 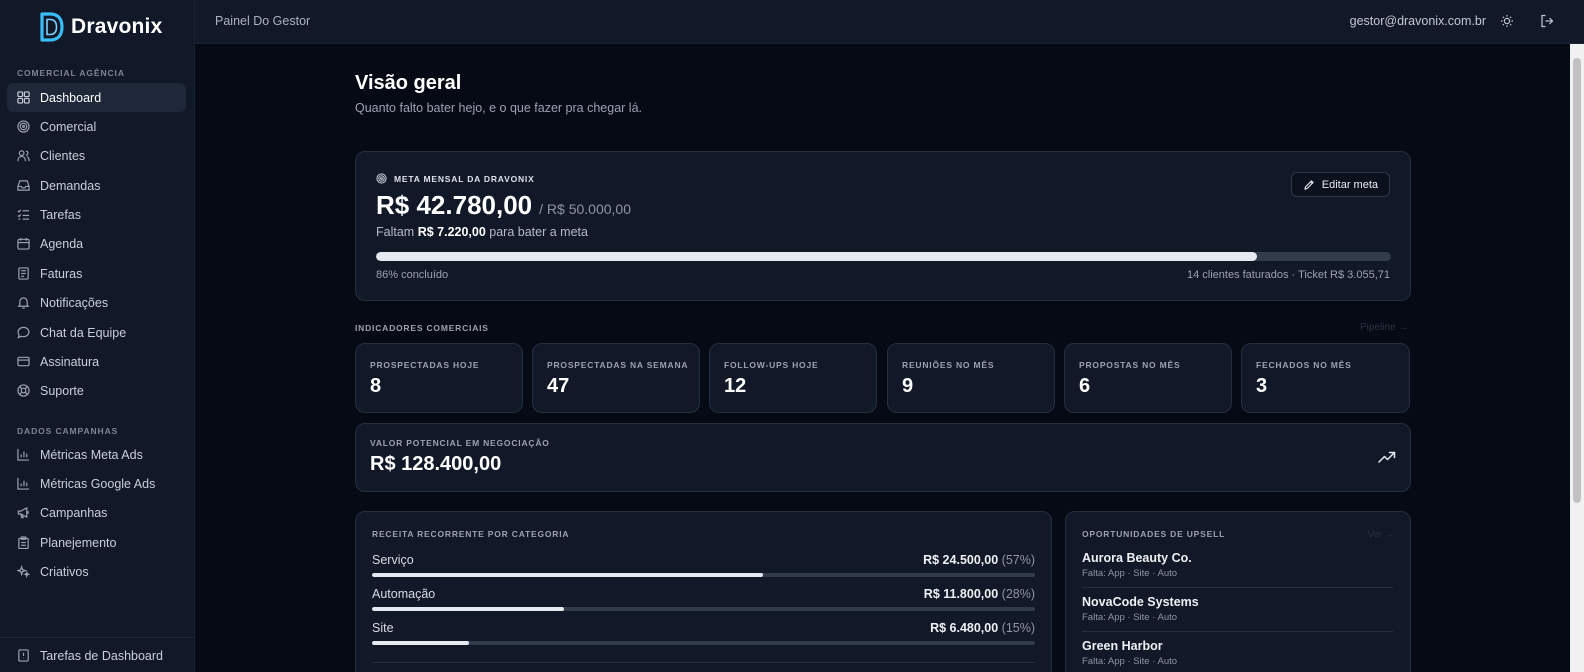 What do you see at coordinates (96, 185) in the screenshot?
I see `sidebar-item-demandas: Demandas` at bounding box center [96, 185].